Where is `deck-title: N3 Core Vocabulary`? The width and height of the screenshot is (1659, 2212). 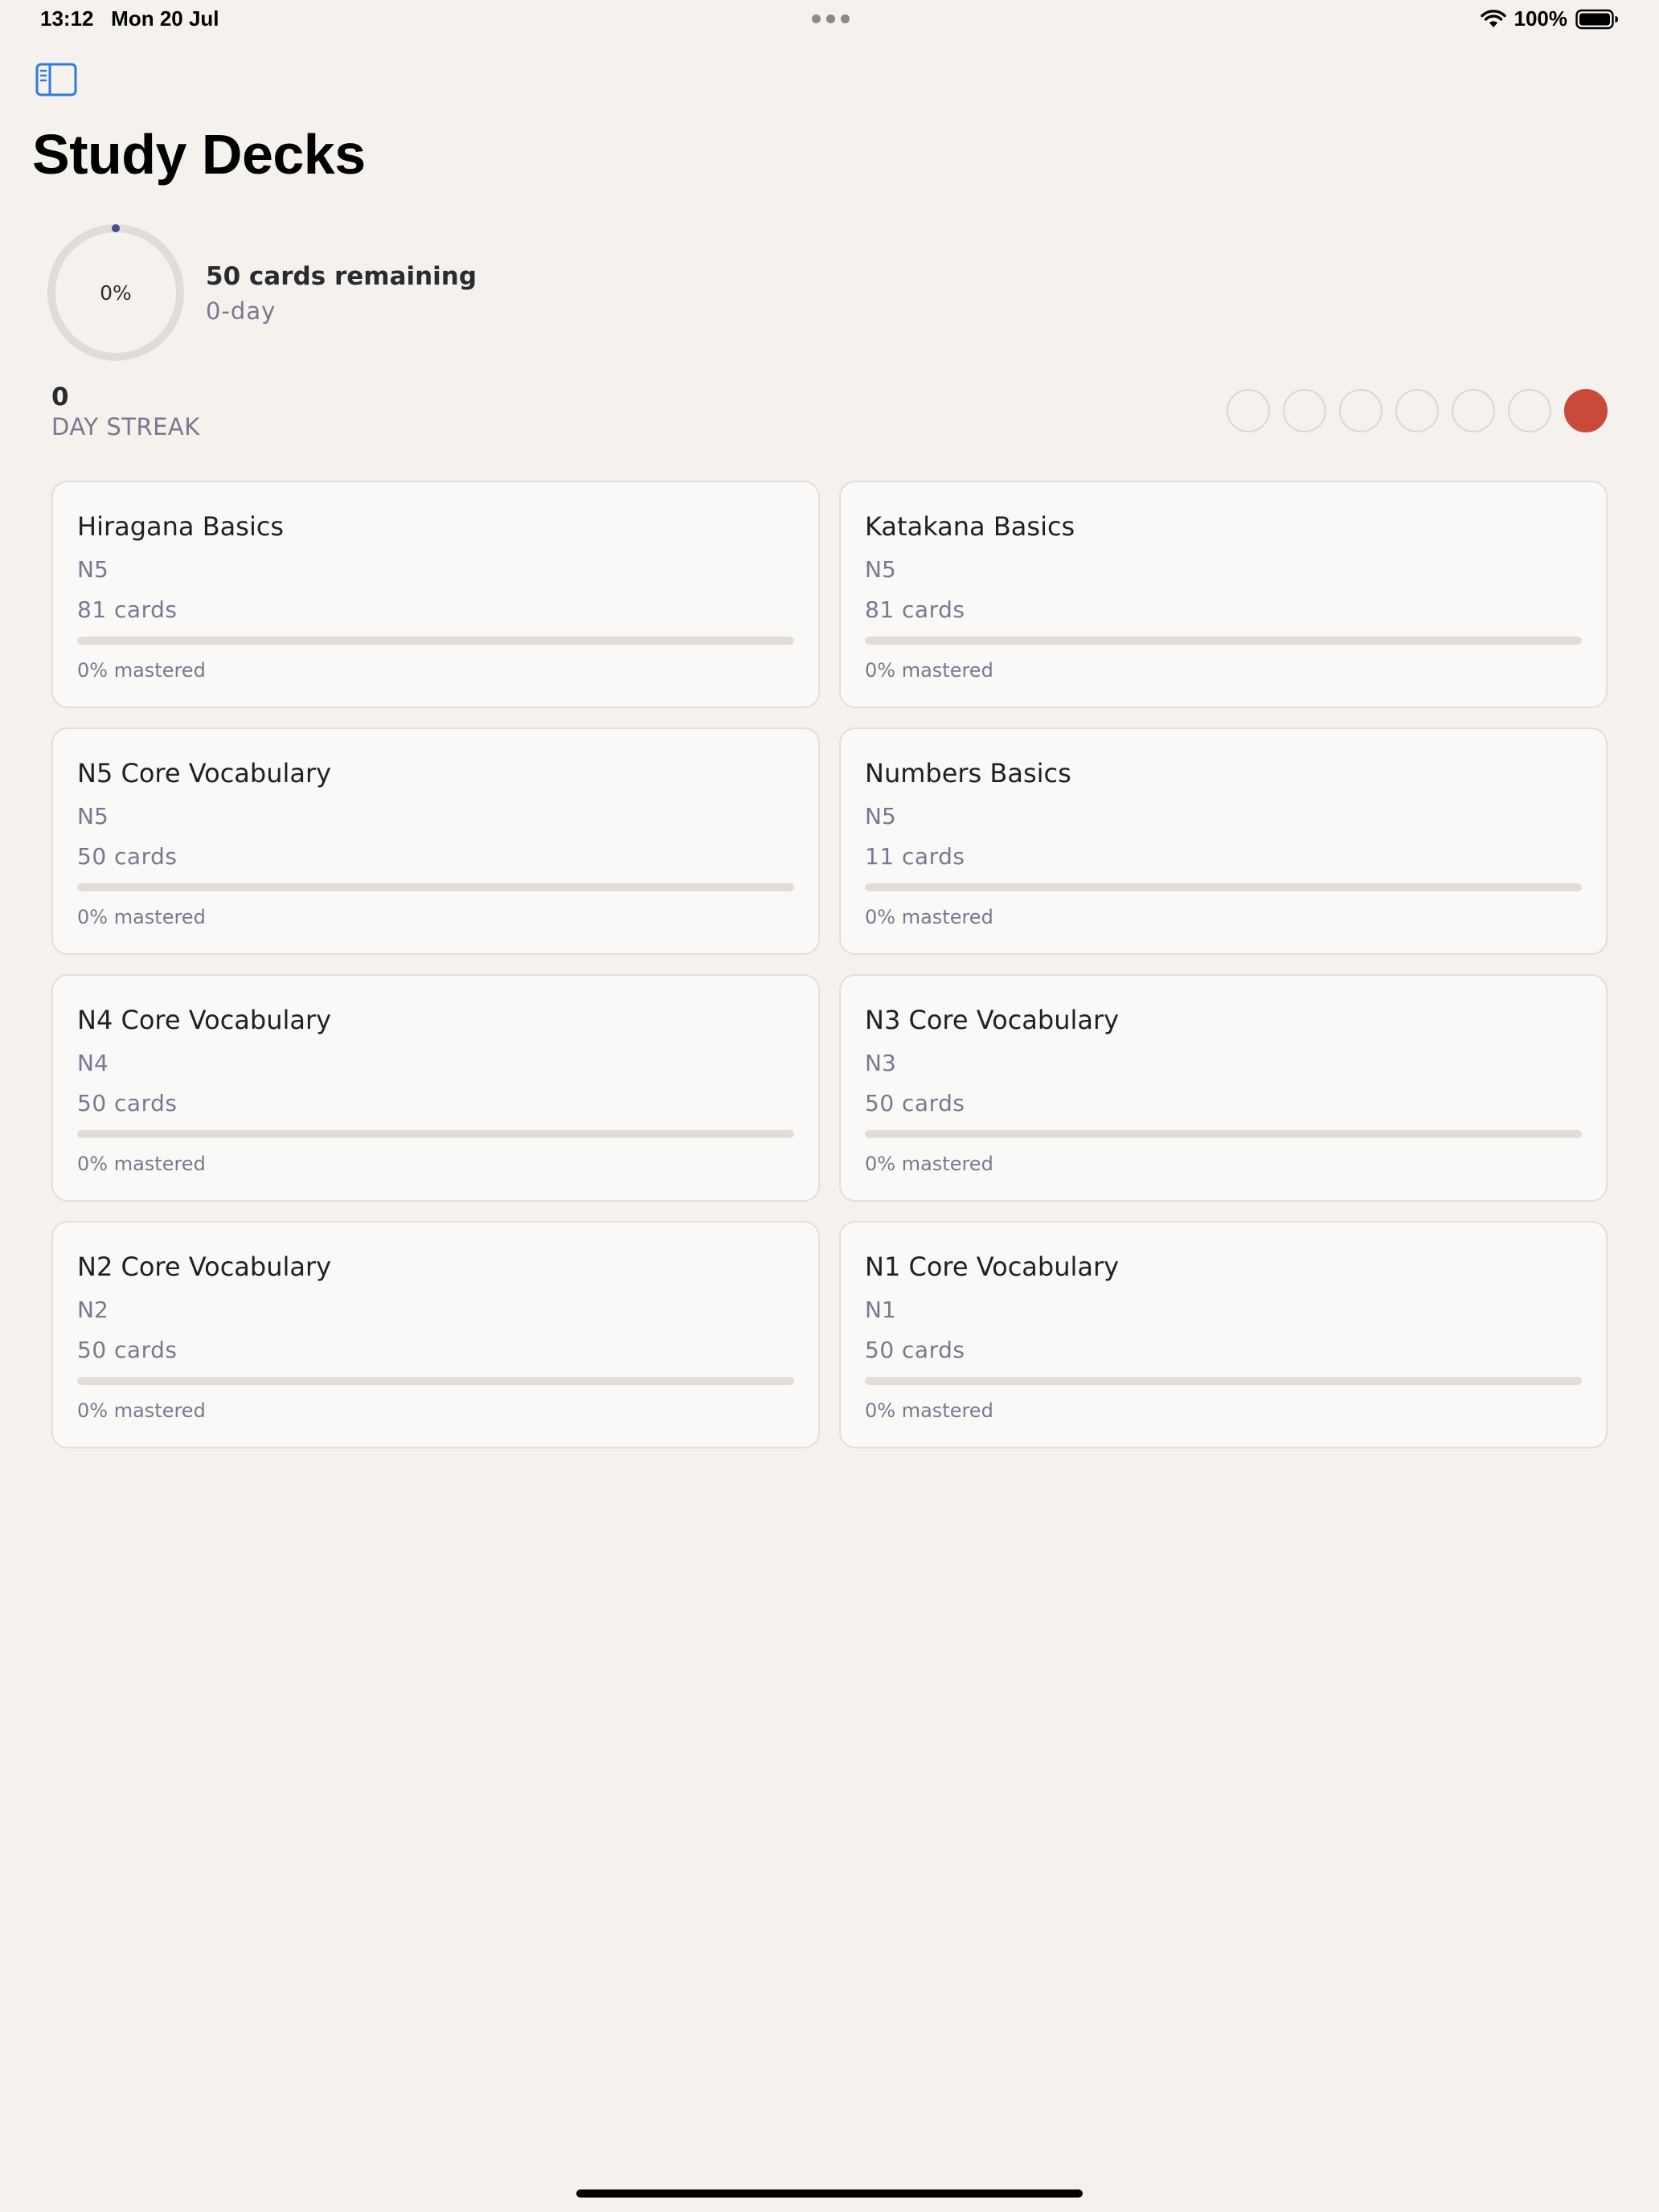 deck-title: N3 Core Vocabulary is located at coordinates (992, 1020).